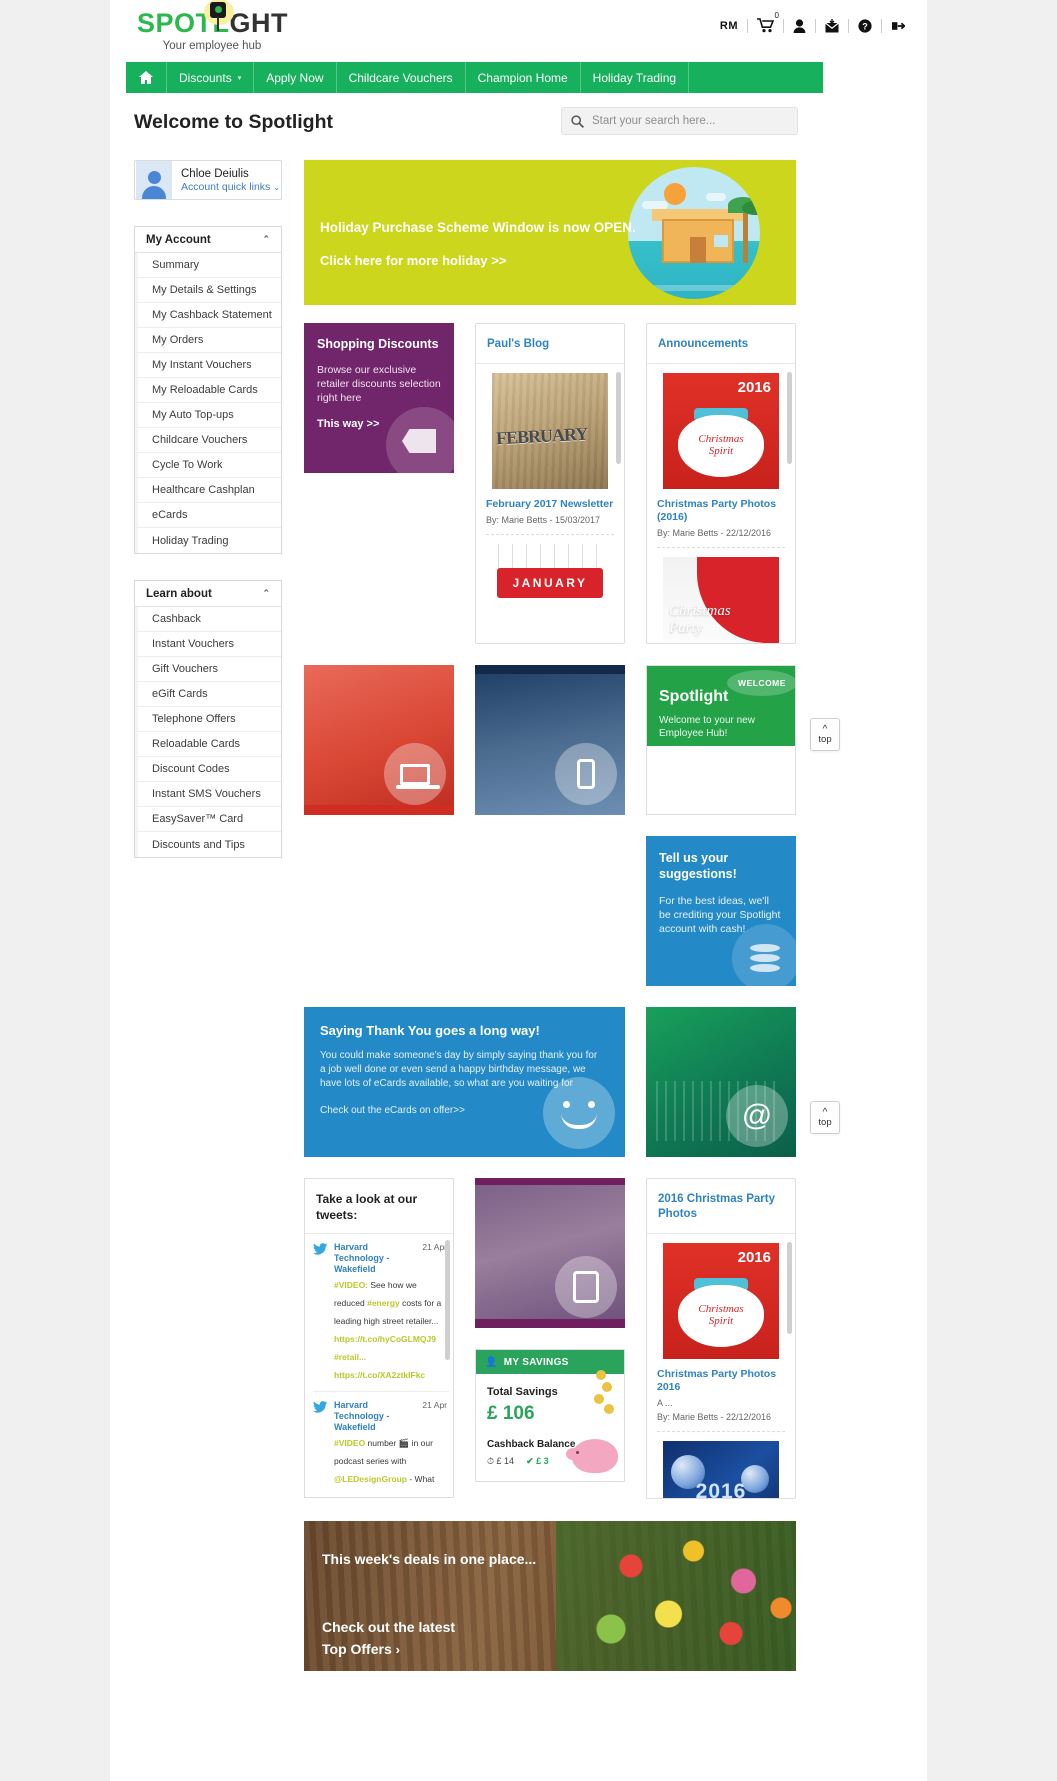  I want to click on sidebar-item-healthcare-cashplan: Healthcare Cashplan, so click(208, 490).